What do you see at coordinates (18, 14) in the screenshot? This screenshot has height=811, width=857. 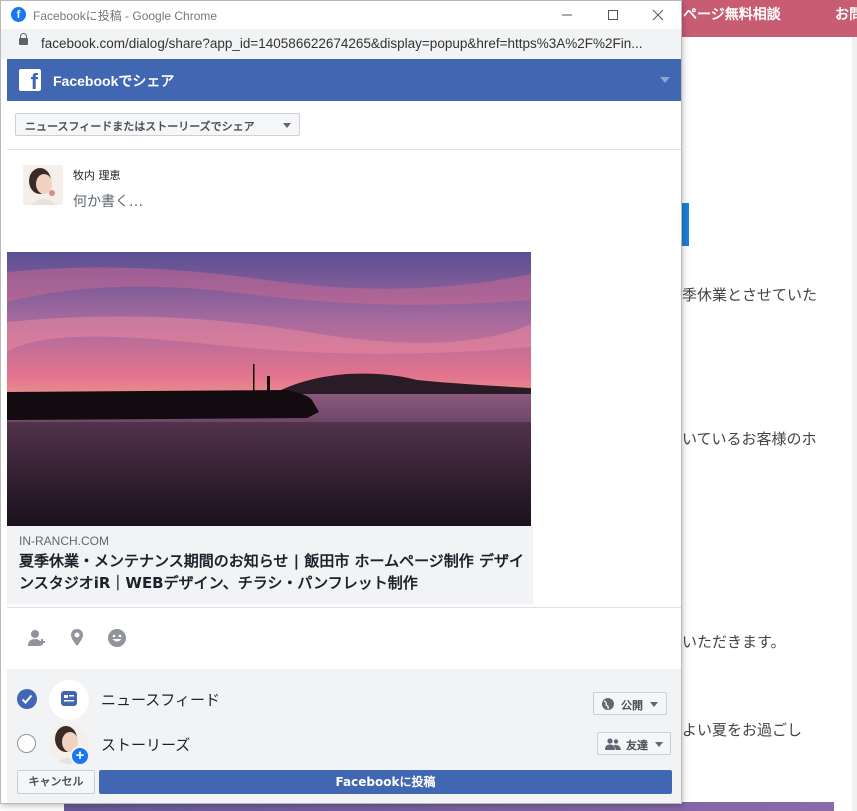 I see `facebook-favicon-icon: f` at bounding box center [18, 14].